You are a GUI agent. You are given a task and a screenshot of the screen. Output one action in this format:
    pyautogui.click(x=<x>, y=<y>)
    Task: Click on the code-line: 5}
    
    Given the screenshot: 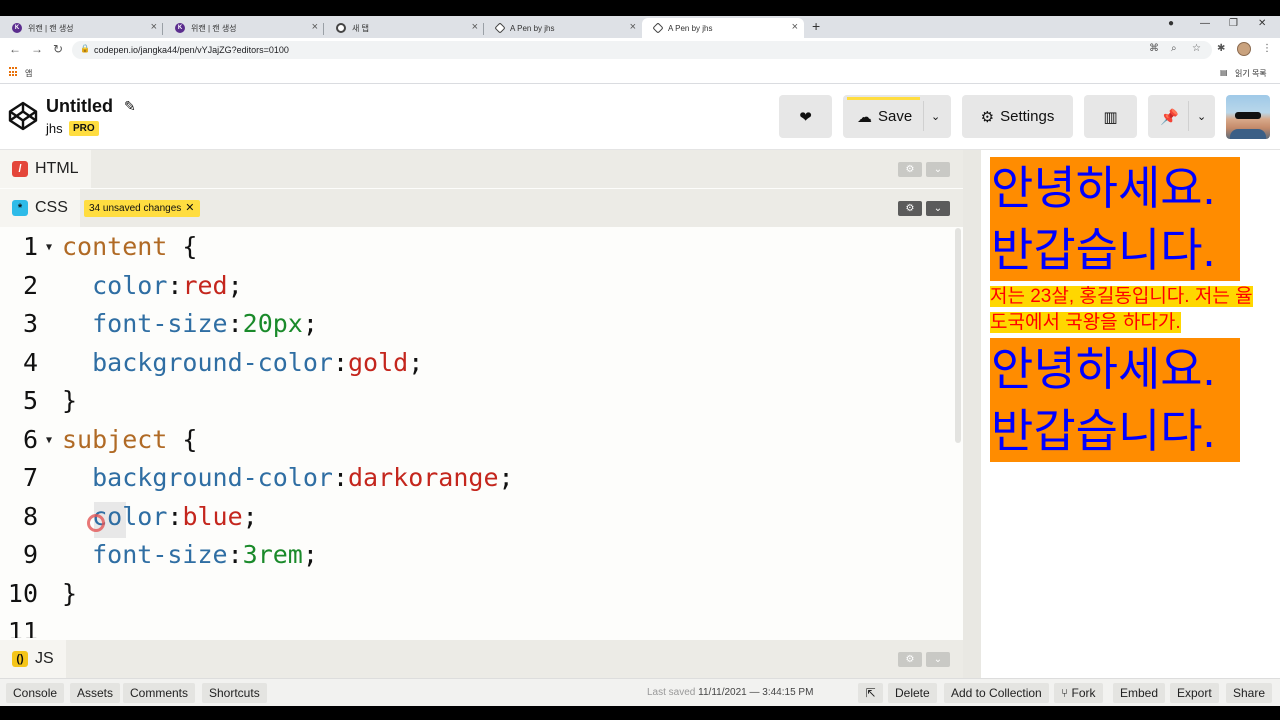 What is the action you would take?
    pyautogui.click(x=477, y=405)
    